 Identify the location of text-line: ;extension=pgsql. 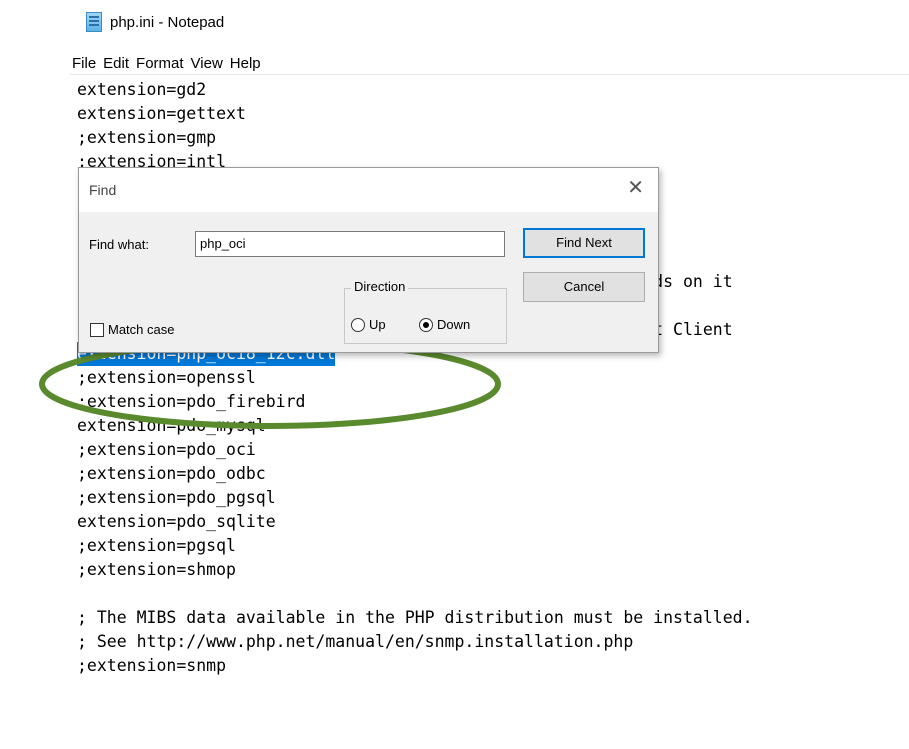
(156, 545).